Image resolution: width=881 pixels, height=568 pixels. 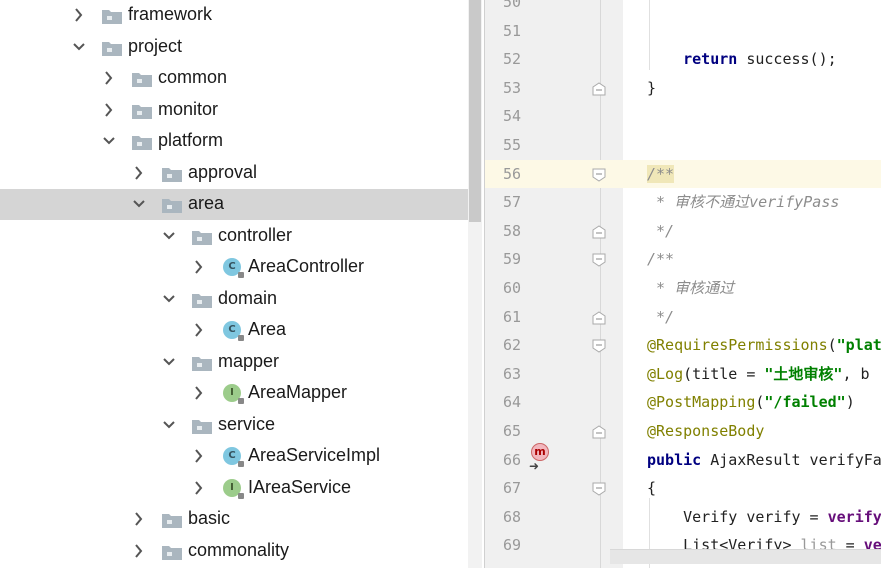 I want to click on code-line: @RequiresPermissions("plat, so click(x=764, y=345).